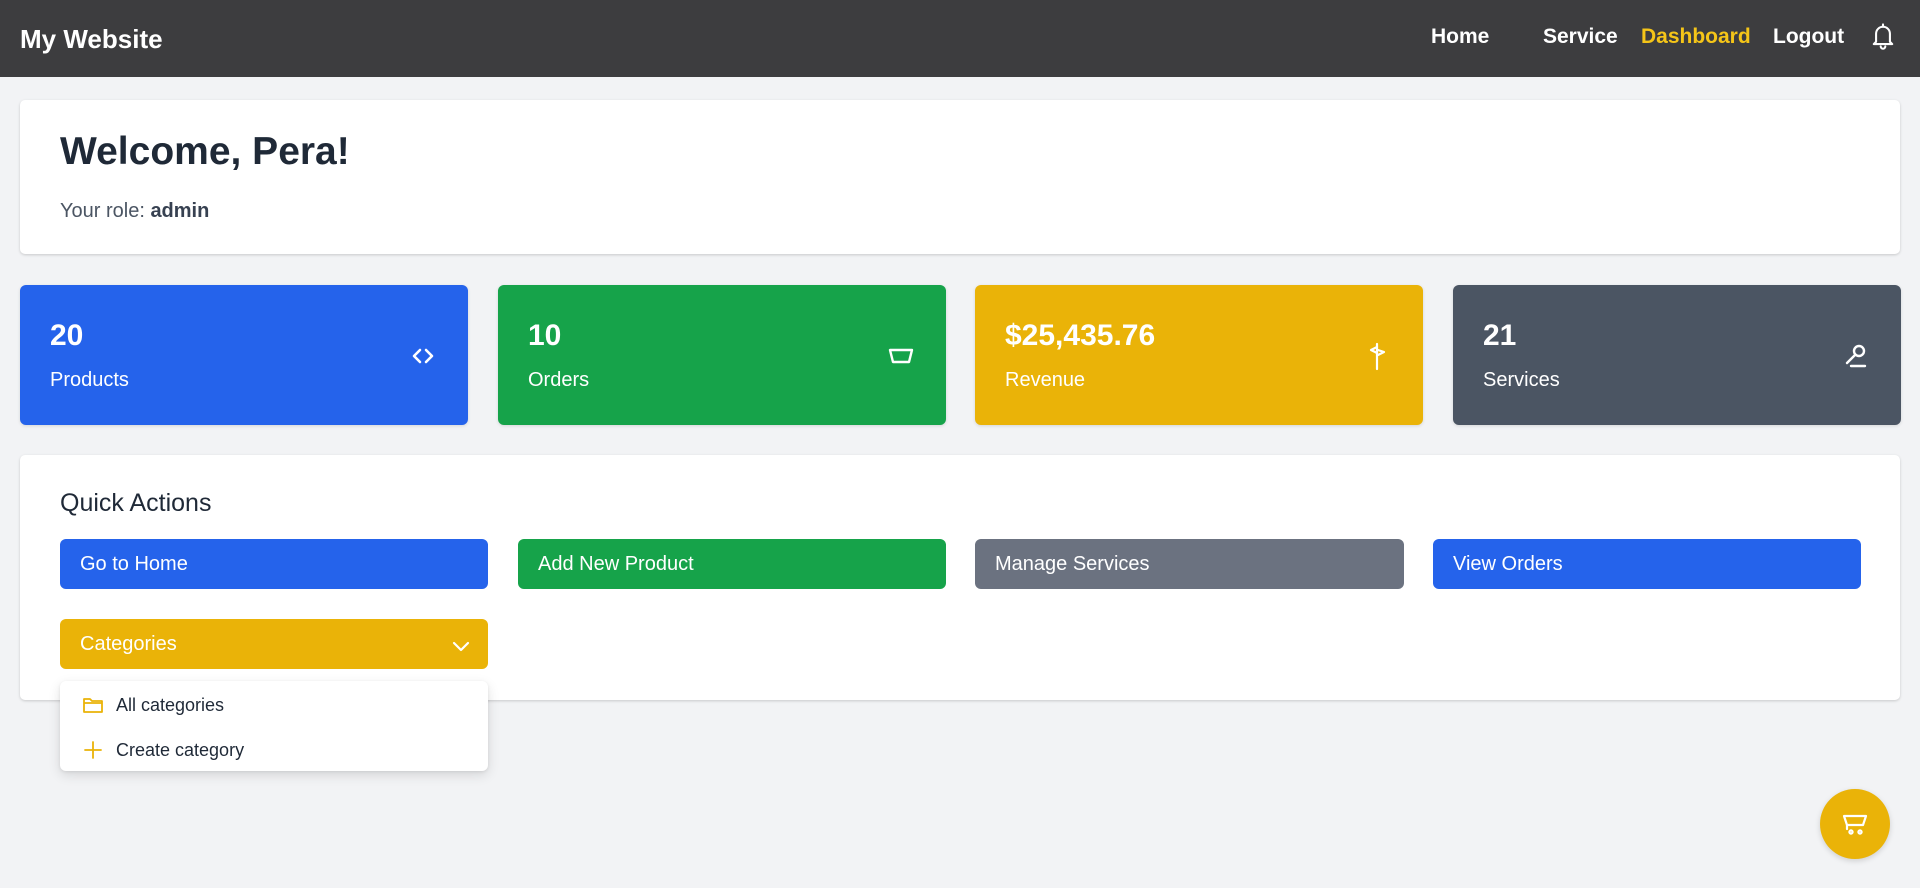  I want to click on signpost-icon, so click(1378, 356).